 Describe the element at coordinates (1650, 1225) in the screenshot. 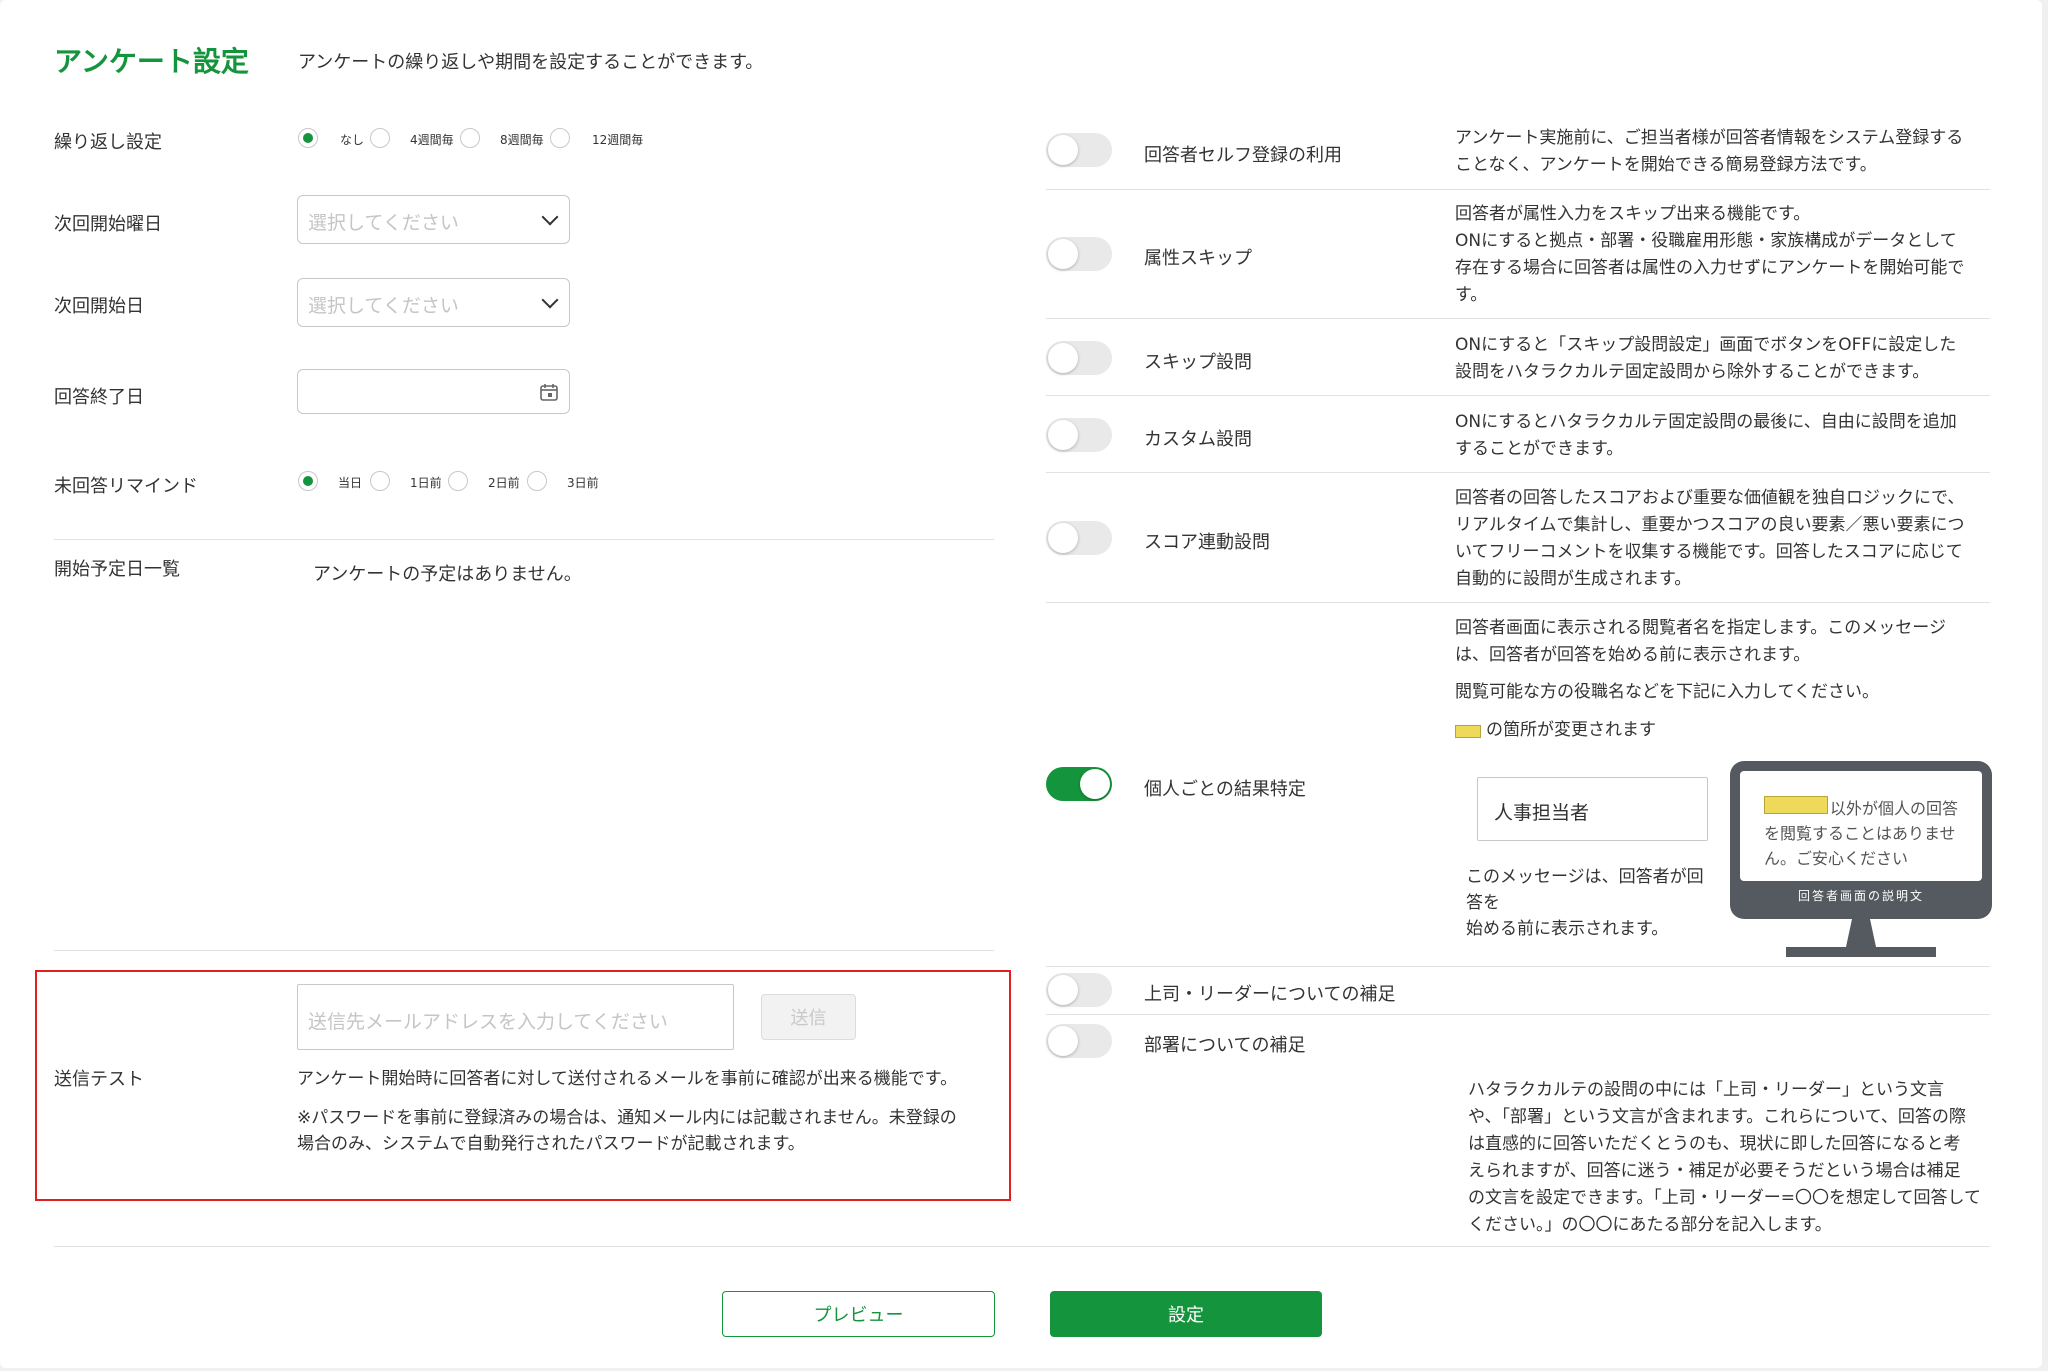

I see `desc-line: ください。」の〇〇にあたる部分を記入します。` at that location.